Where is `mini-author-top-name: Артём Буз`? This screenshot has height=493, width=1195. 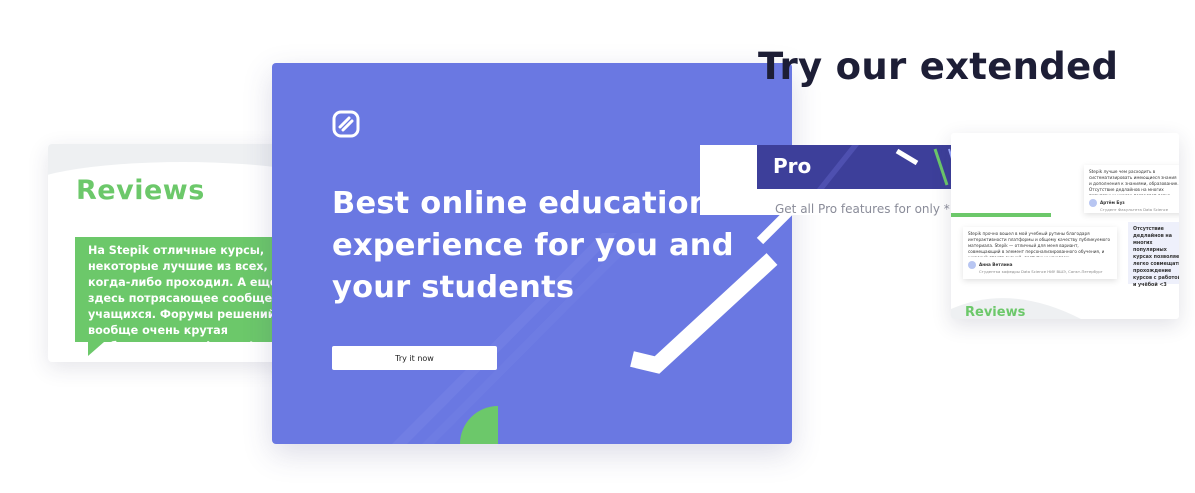 mini-author-top-name: Артём Буз is located at coordinates (1112, 202).